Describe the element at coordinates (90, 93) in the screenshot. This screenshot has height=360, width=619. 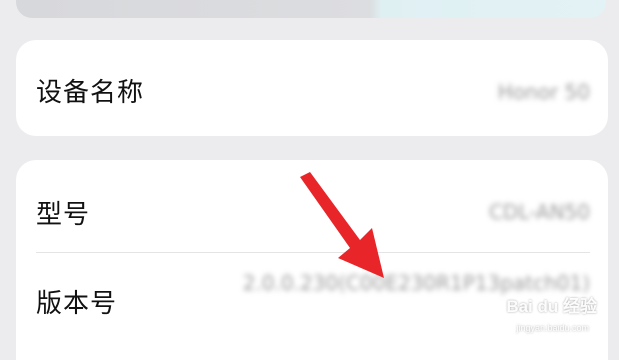
I see `device-name-label: 设备名称` at that location.